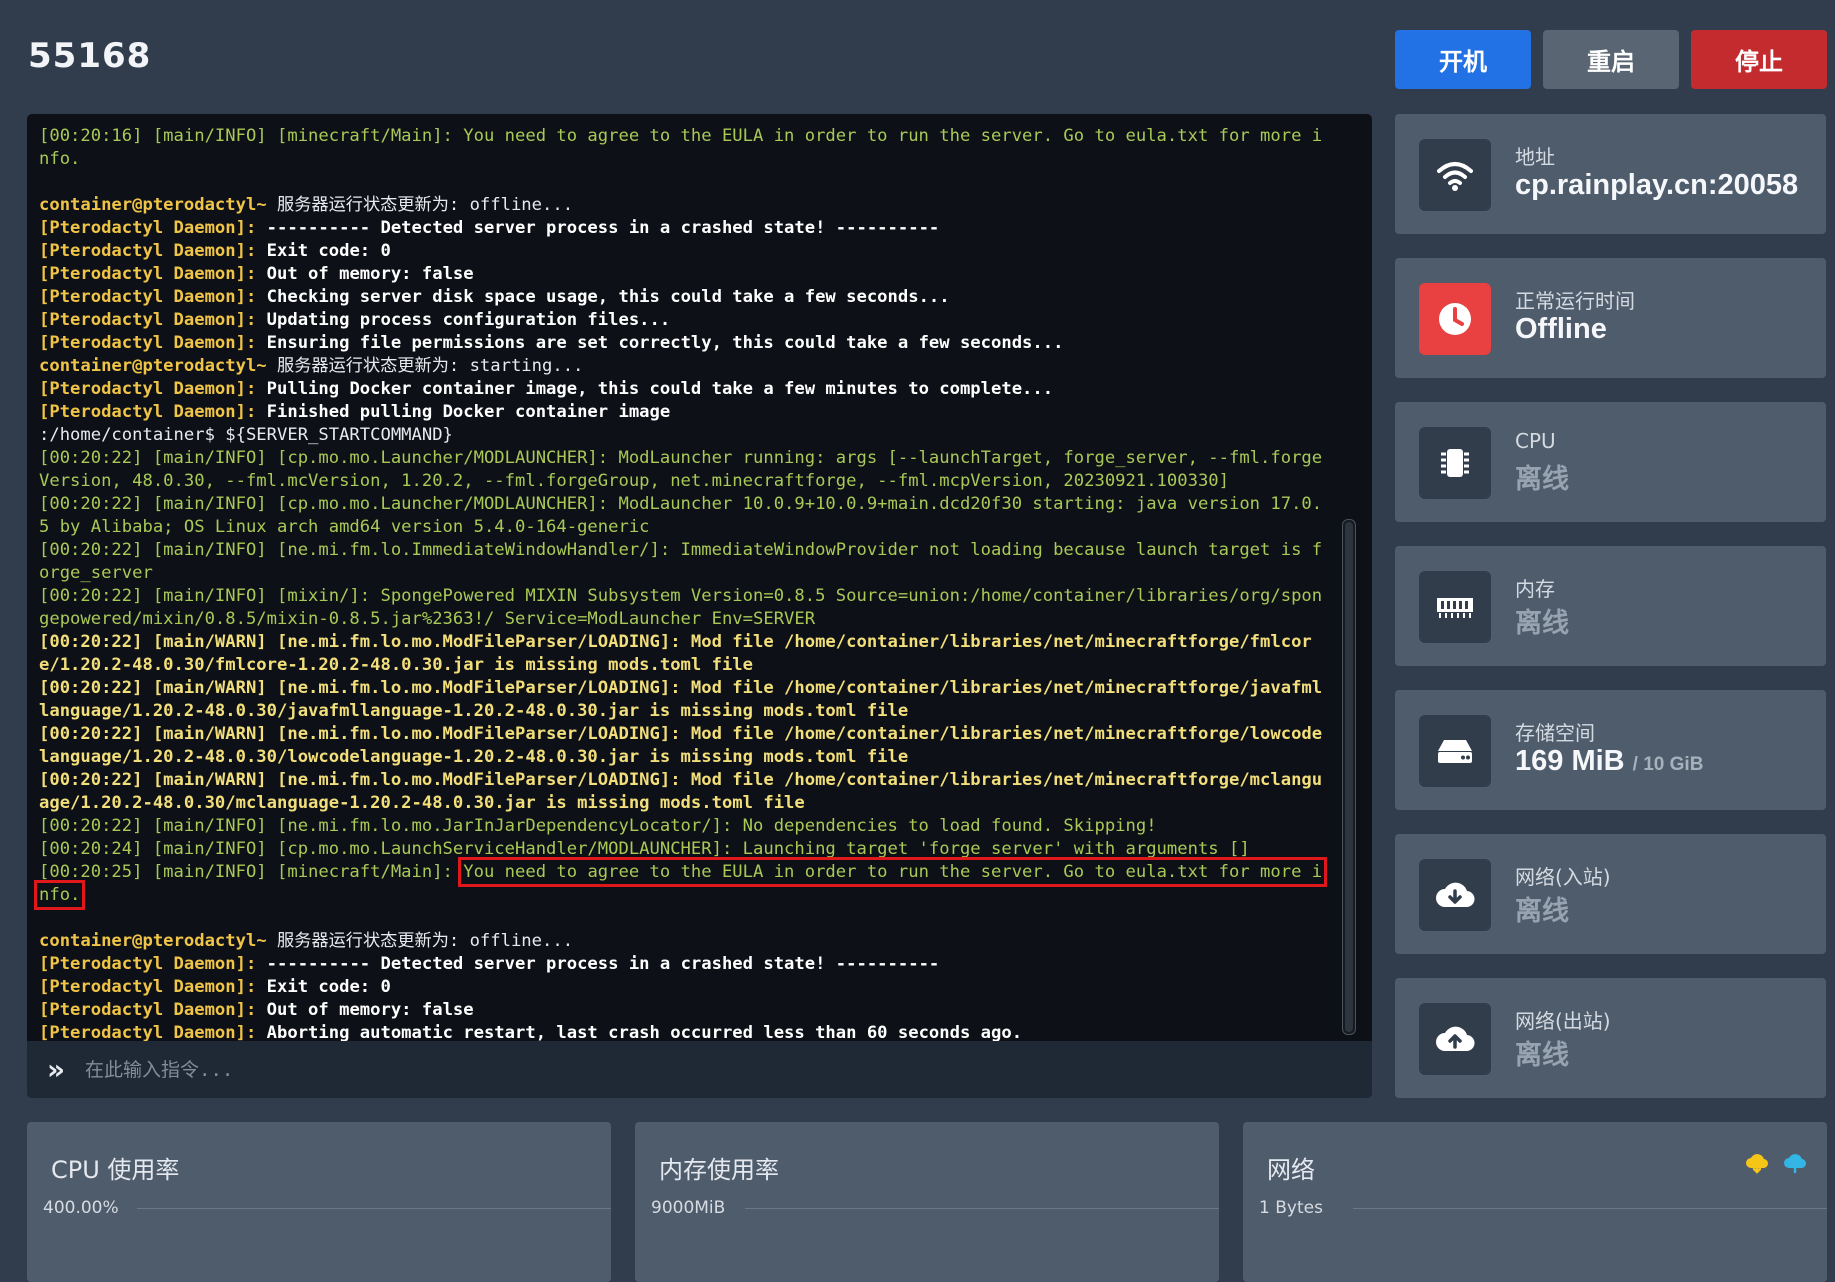  Describe the element at coordinates (1795, 1165) in the screenshot. I see `cloud-upload-legend-icon` at that location.